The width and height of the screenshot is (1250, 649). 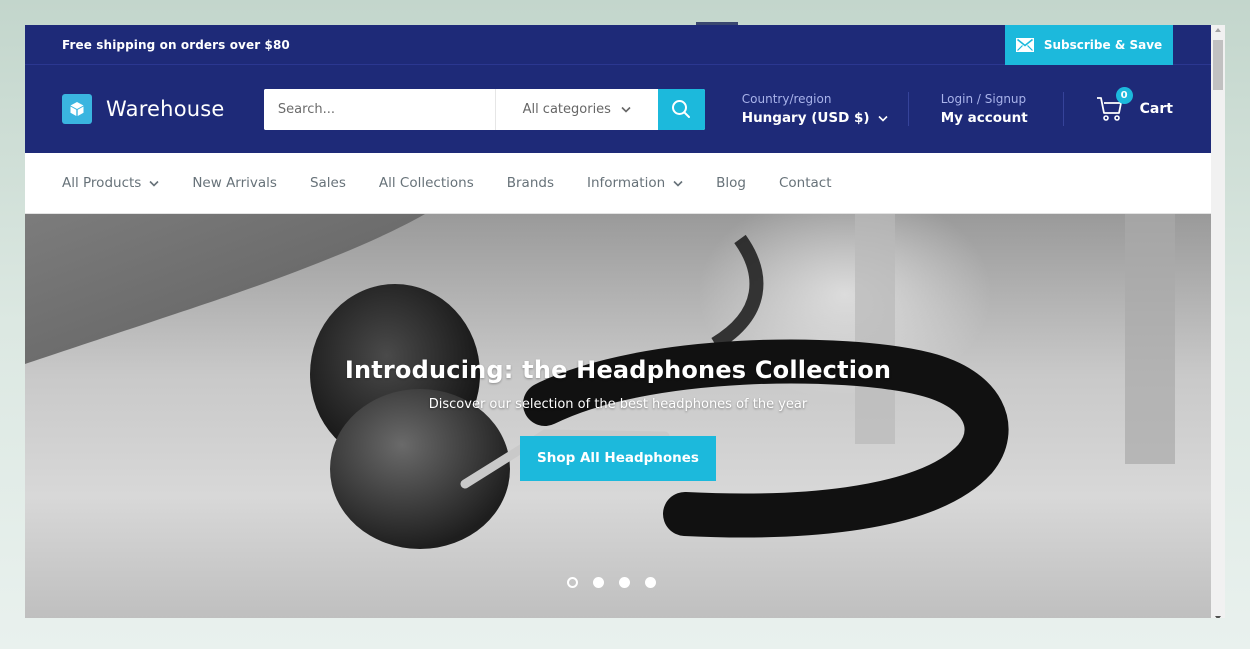 I want to click on slide-dots, so click(x=618, y=582).